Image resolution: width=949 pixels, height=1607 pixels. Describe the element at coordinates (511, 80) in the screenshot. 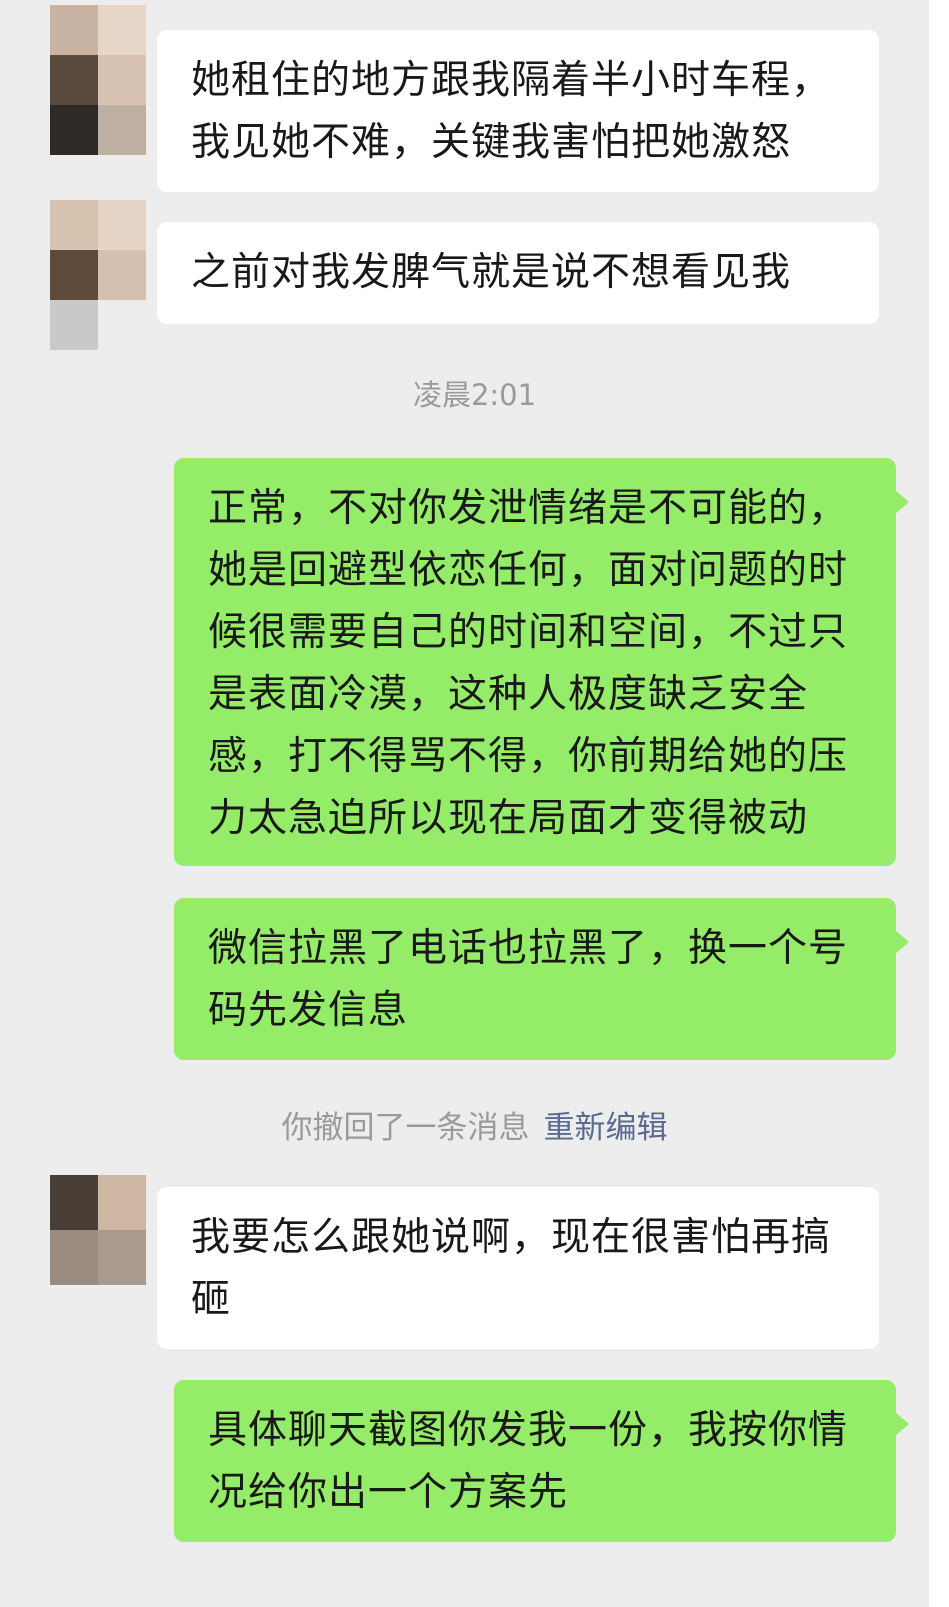

I see `message-text-line: 她租住的地方跟我隔着半小时车程，` at that location.